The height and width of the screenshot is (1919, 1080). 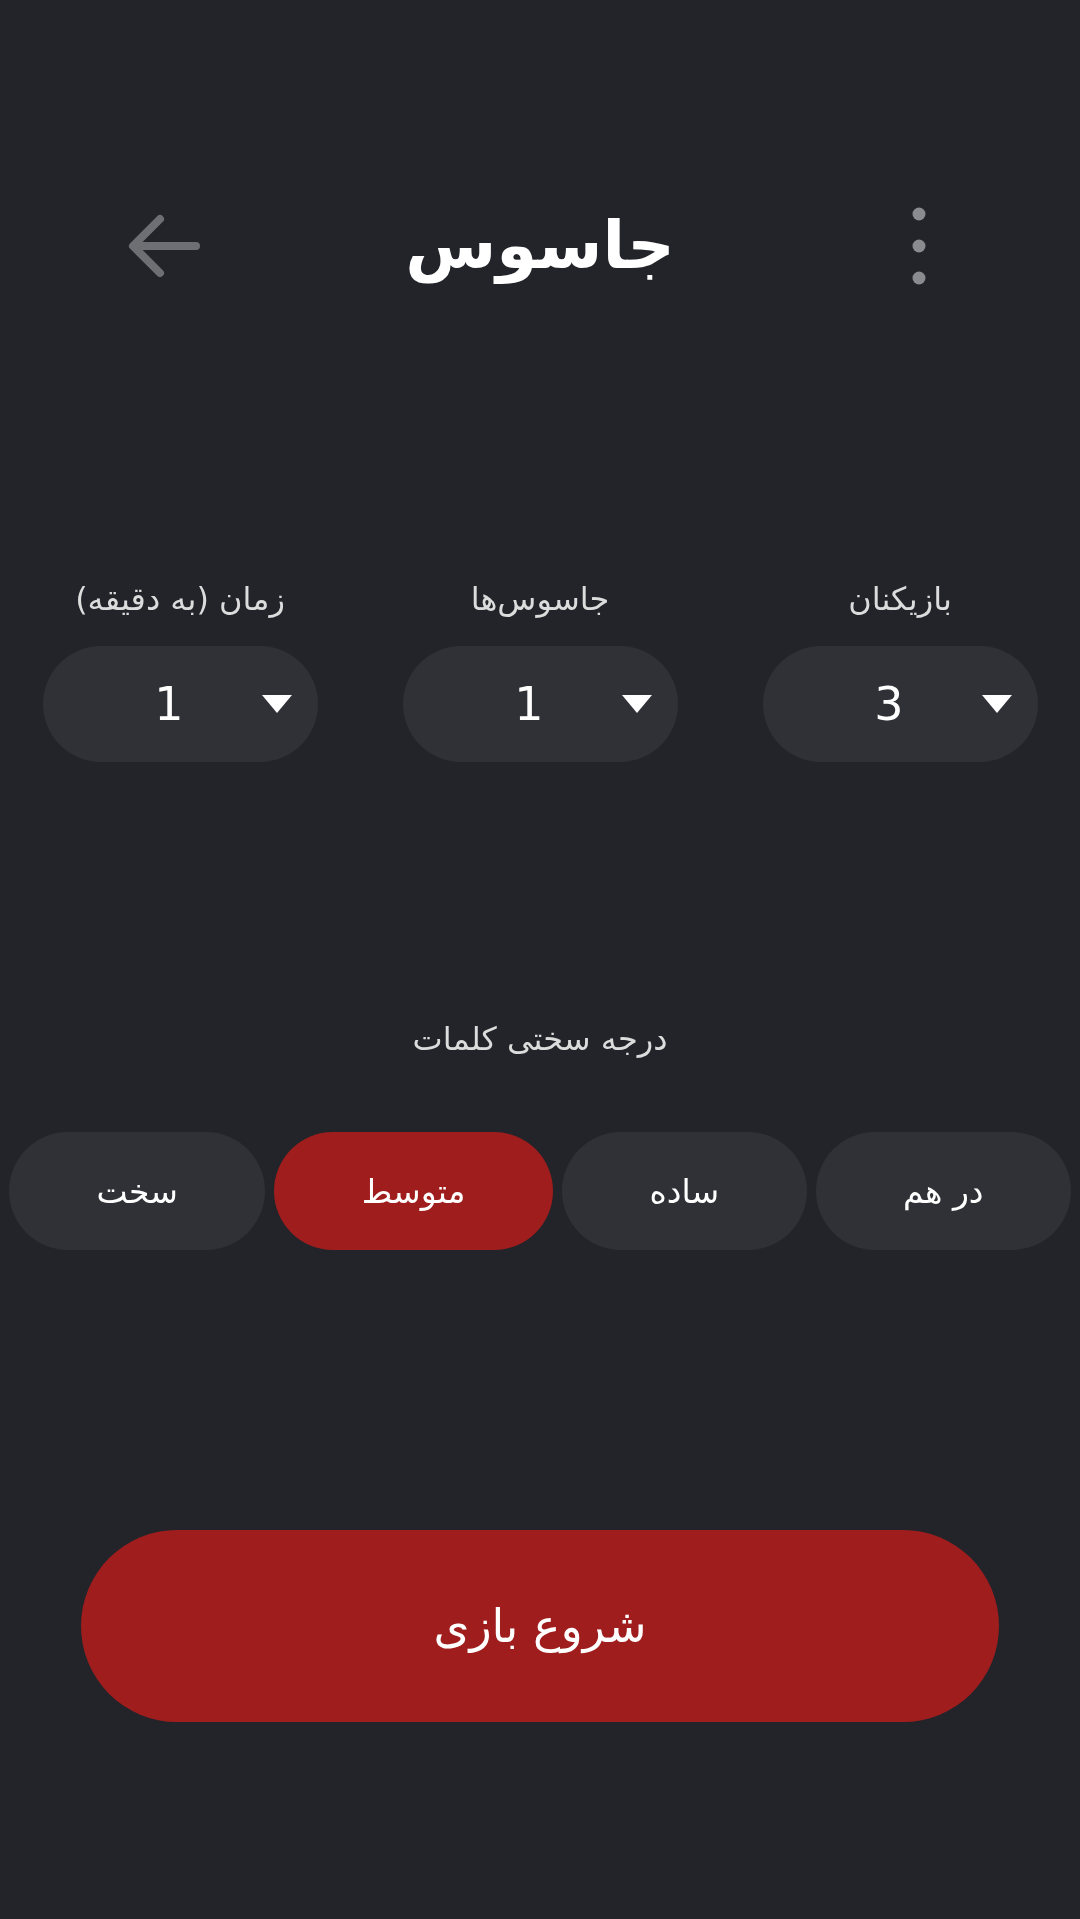 What do you see at coordinates (900, 599) in the screenshot?
I see `setting-label: بازیکنان` at bounding box center [900, 599].